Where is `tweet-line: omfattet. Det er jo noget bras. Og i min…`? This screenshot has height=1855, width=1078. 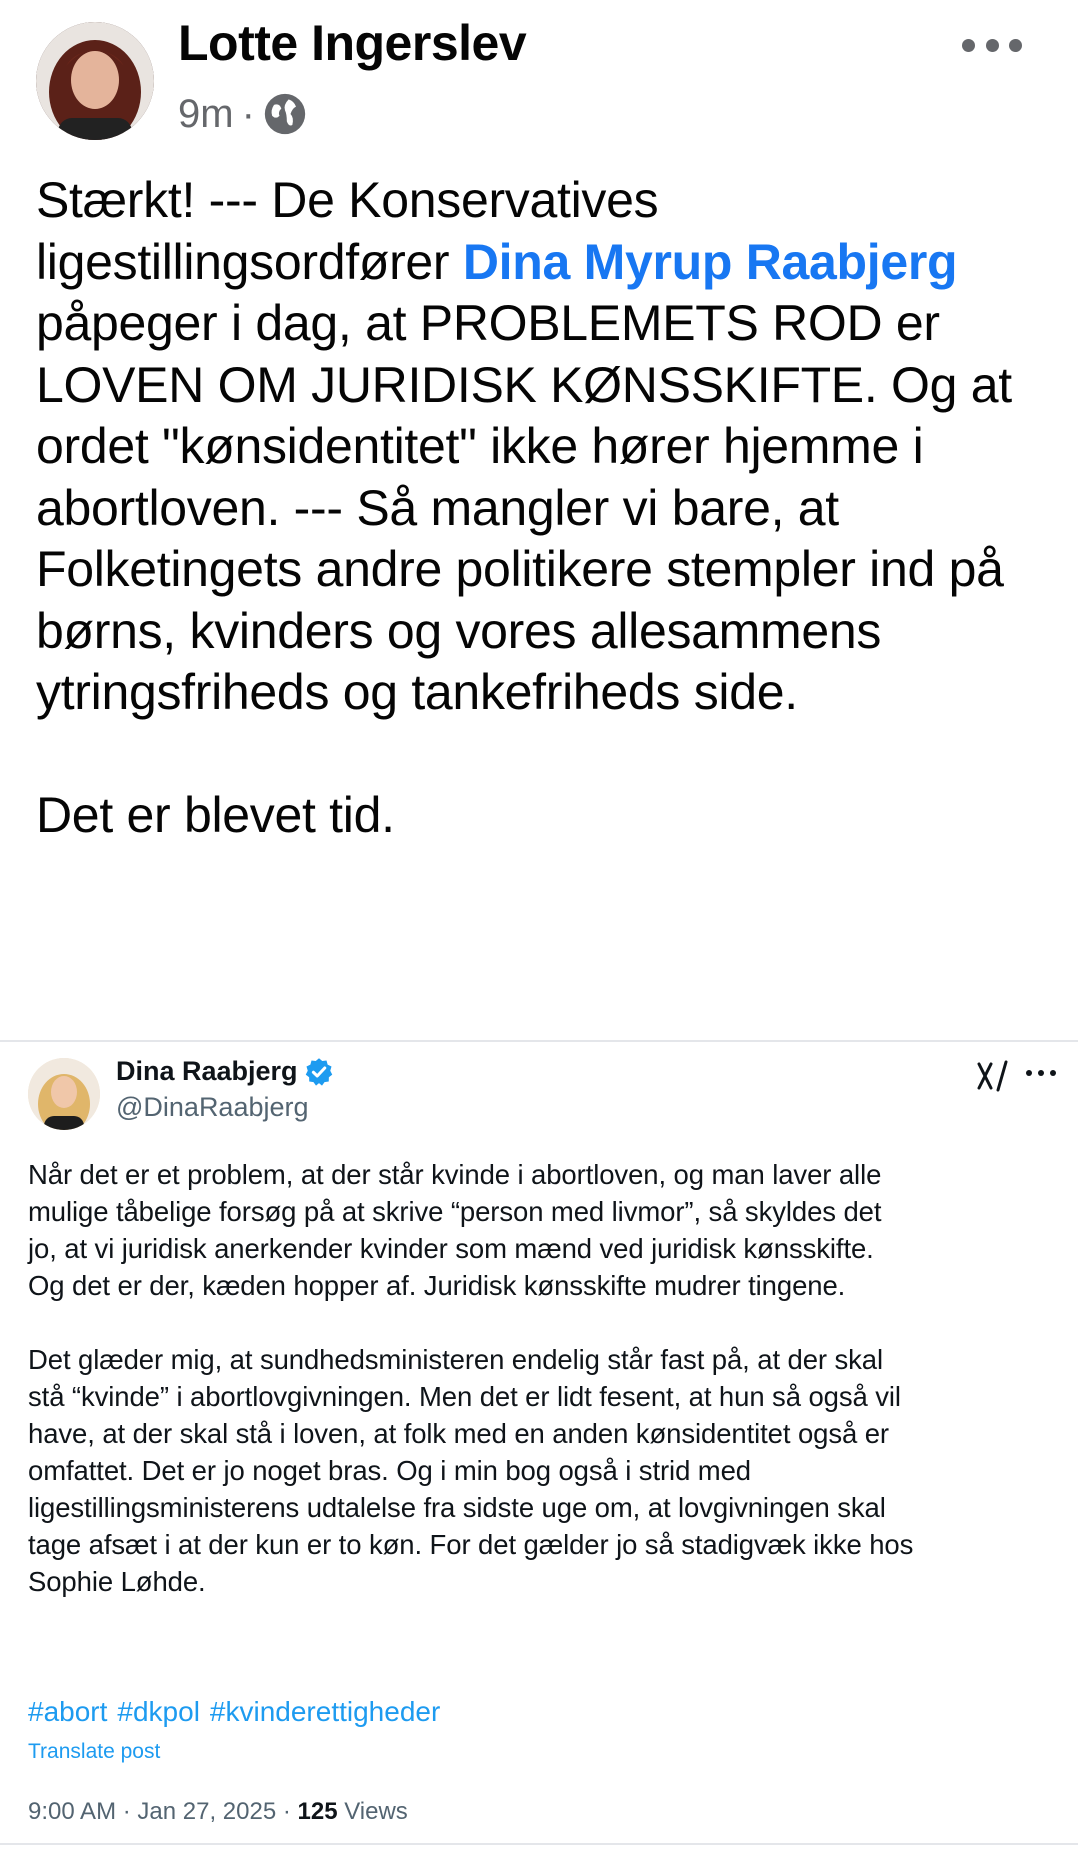 tweet-line: omfattet. Det er jo noget bras. Og i min… is located at coordinates (389, 1470).